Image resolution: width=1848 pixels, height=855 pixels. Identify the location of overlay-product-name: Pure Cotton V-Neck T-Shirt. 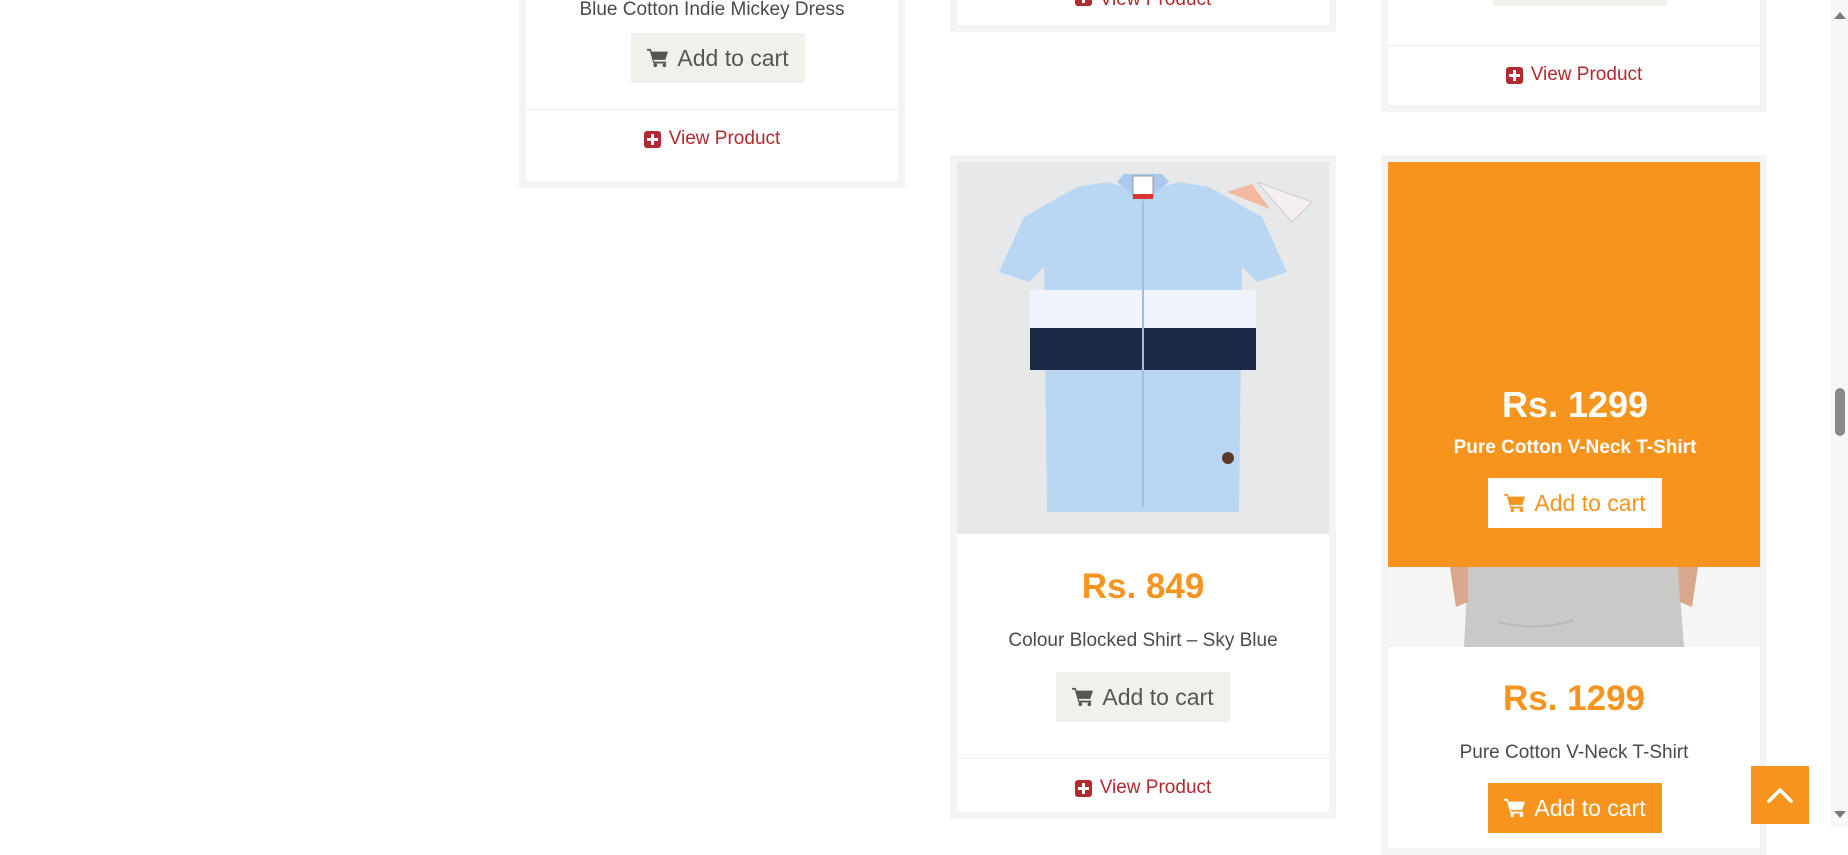
(1575, 447).